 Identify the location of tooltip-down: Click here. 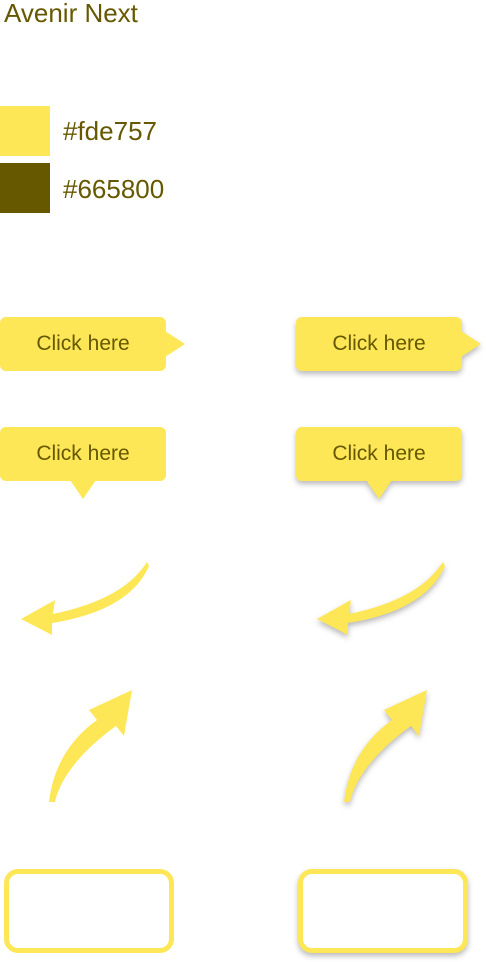
(83, 463).